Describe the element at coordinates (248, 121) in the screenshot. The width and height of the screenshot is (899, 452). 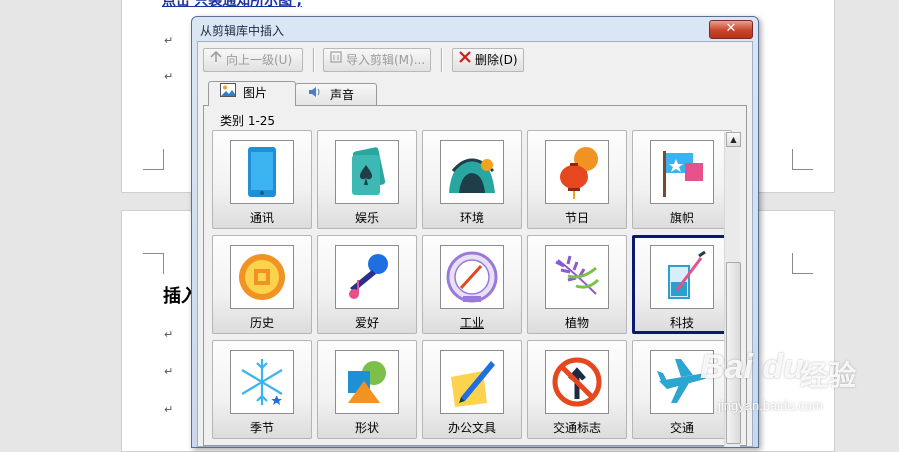
I see `category-range: 类别 1-25` at that location.